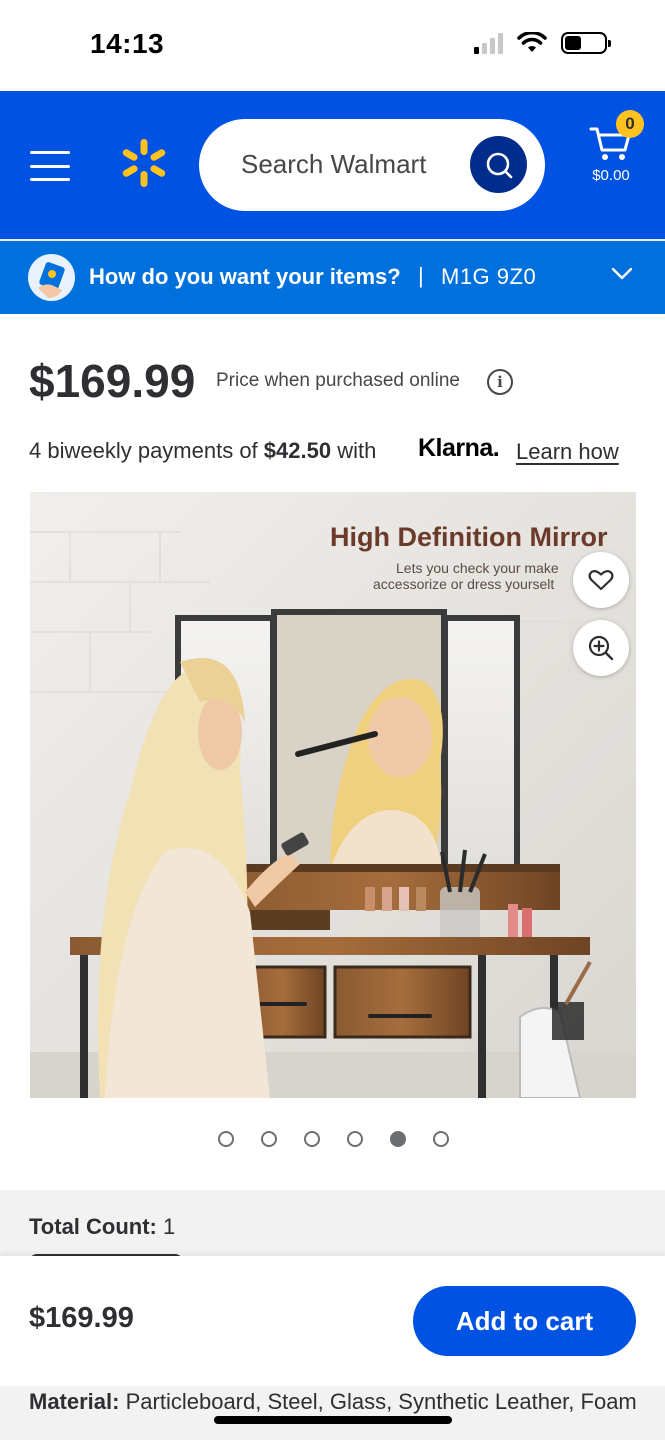 The width and height of the screenshot is (665, 1440). What do you see at coordinates (630, 124) in the screenshot?
I see `cart-count-badge: 0` at bounding box center [630, 124].